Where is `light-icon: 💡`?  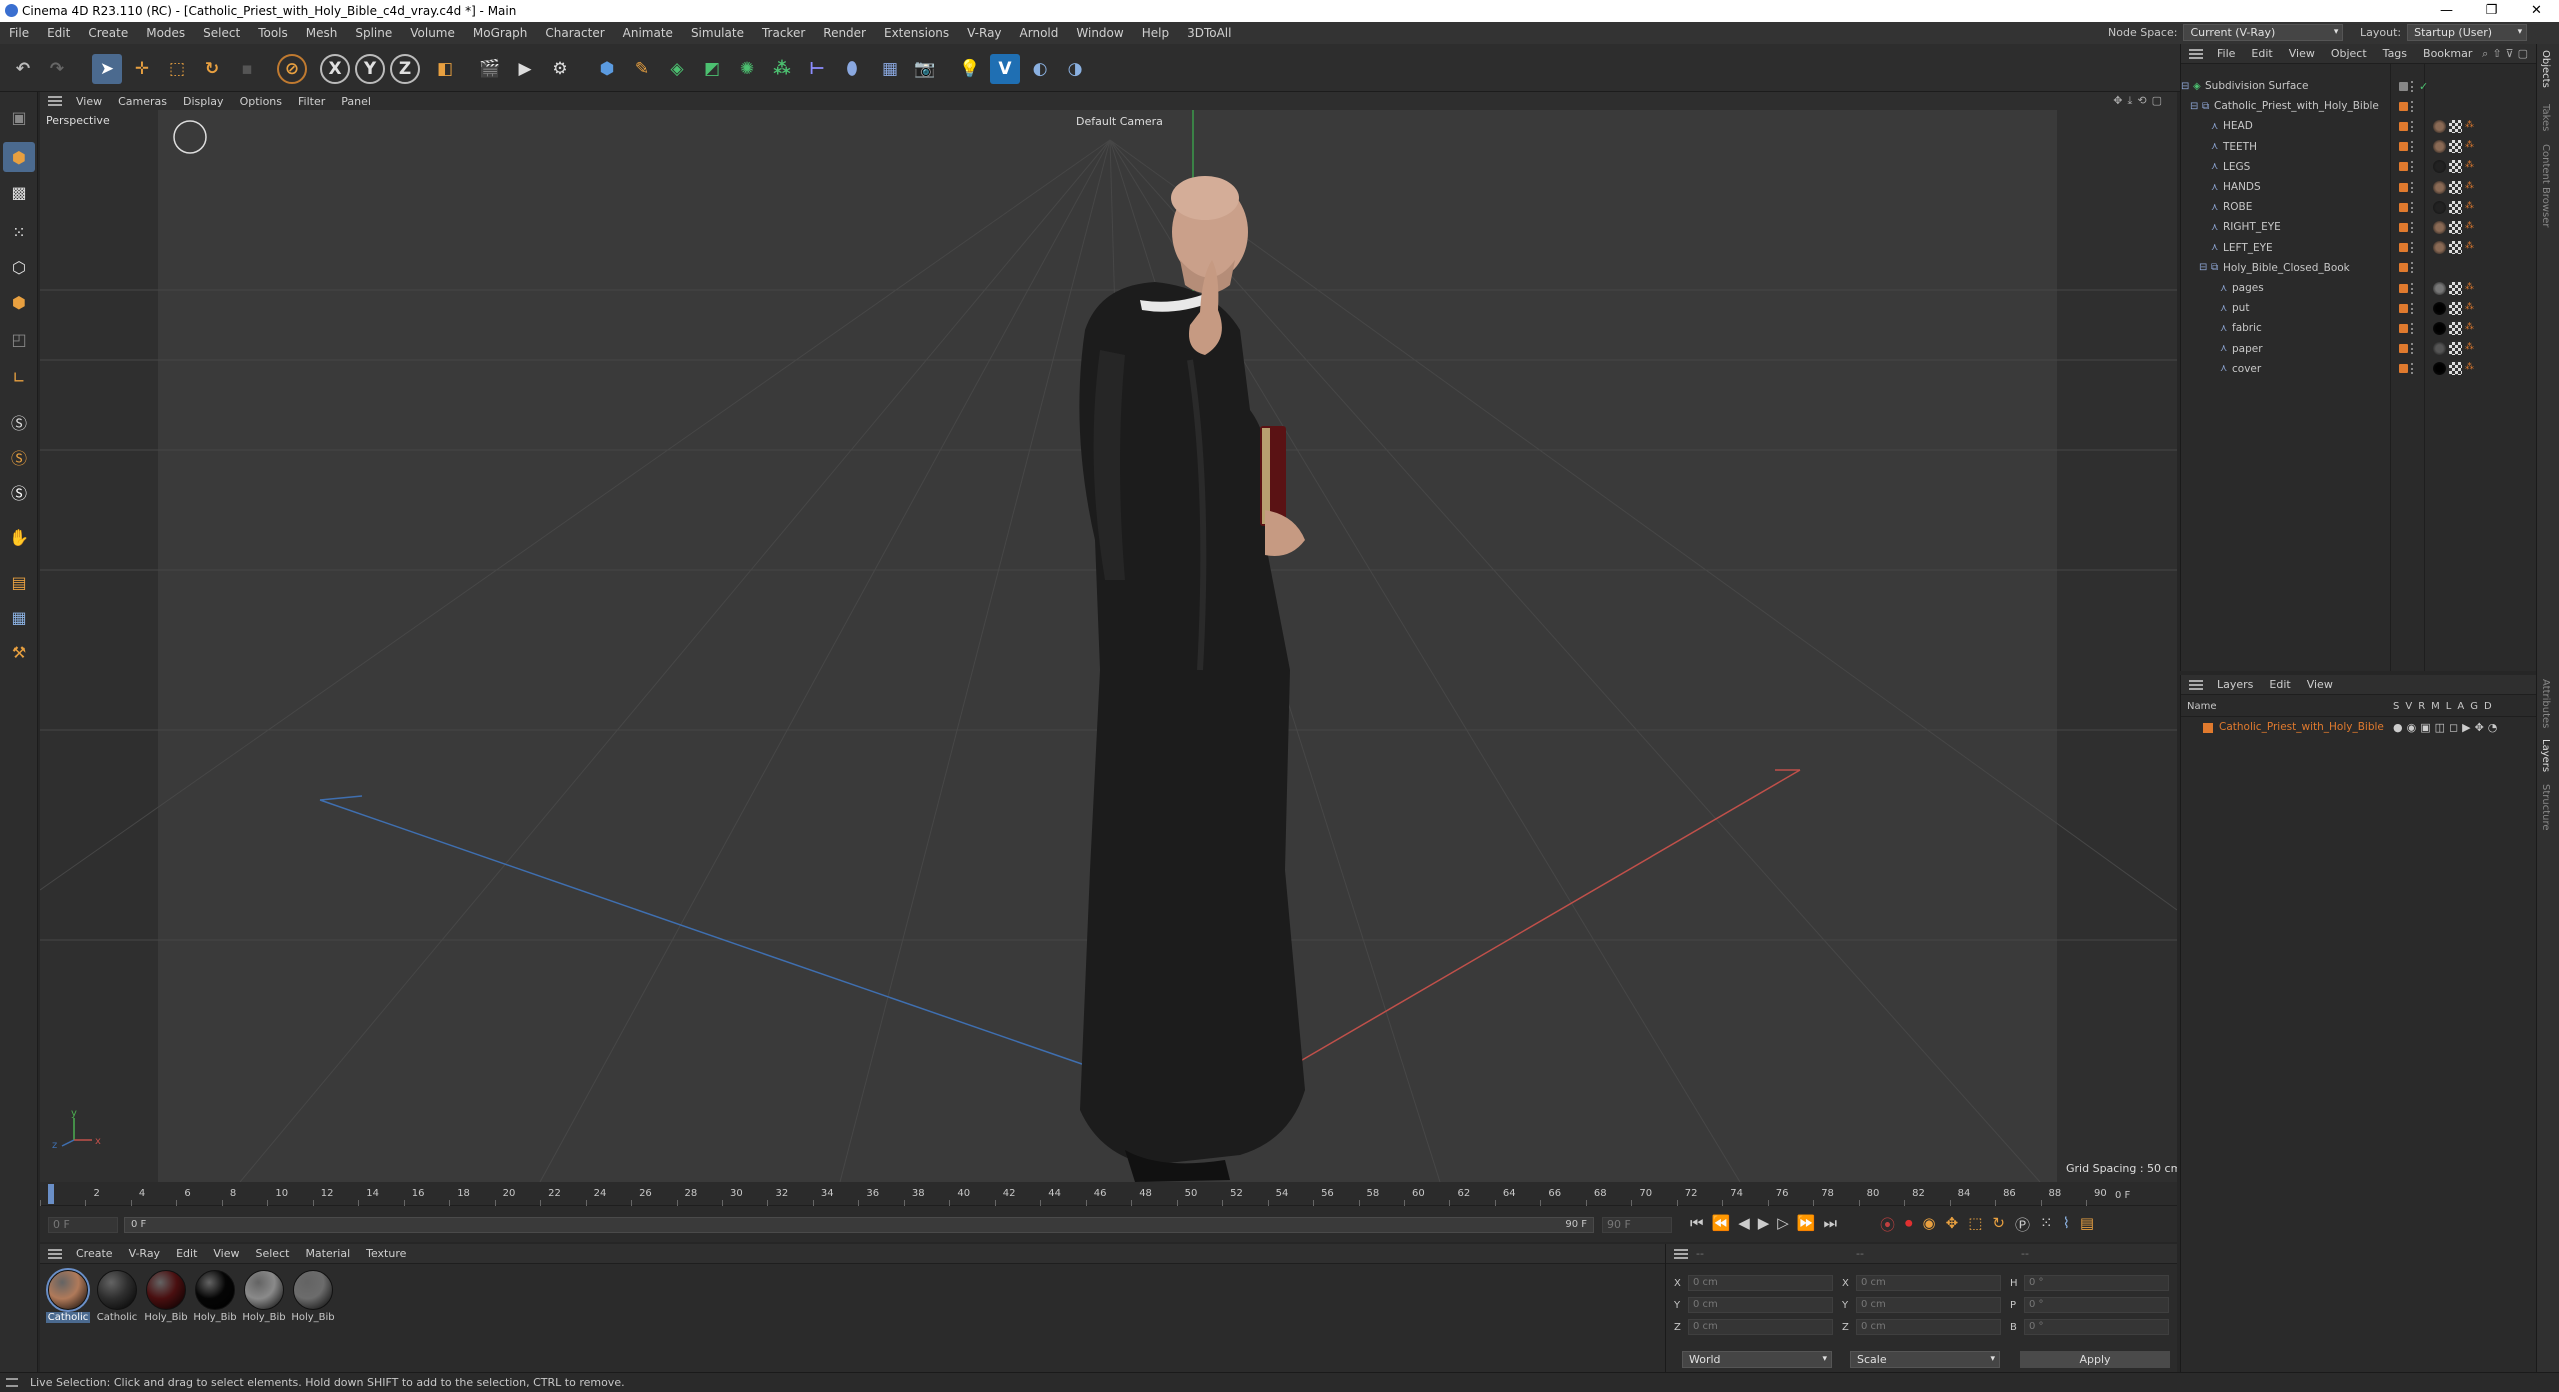 light-icon: 💡 is located at coordinates (970, 69).